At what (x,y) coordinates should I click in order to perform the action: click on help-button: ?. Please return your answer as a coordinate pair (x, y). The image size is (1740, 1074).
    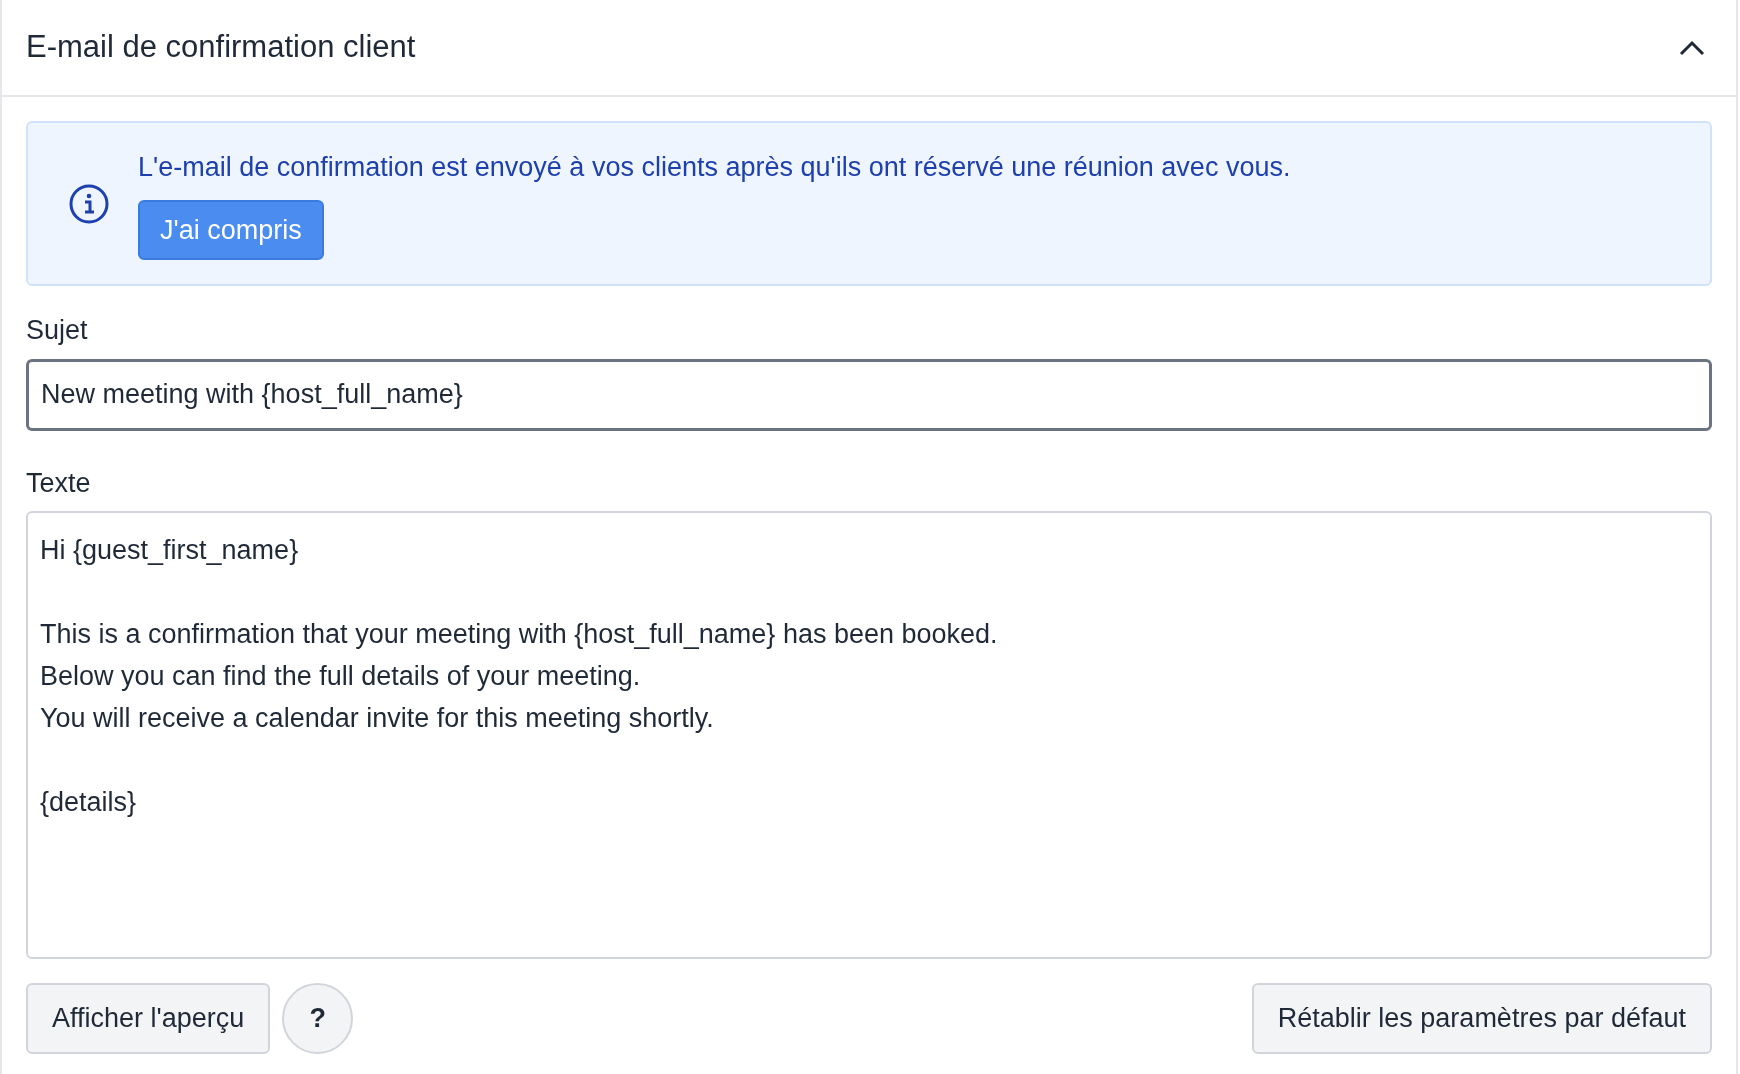
    Looking at the image, I should click on (318, 1018).